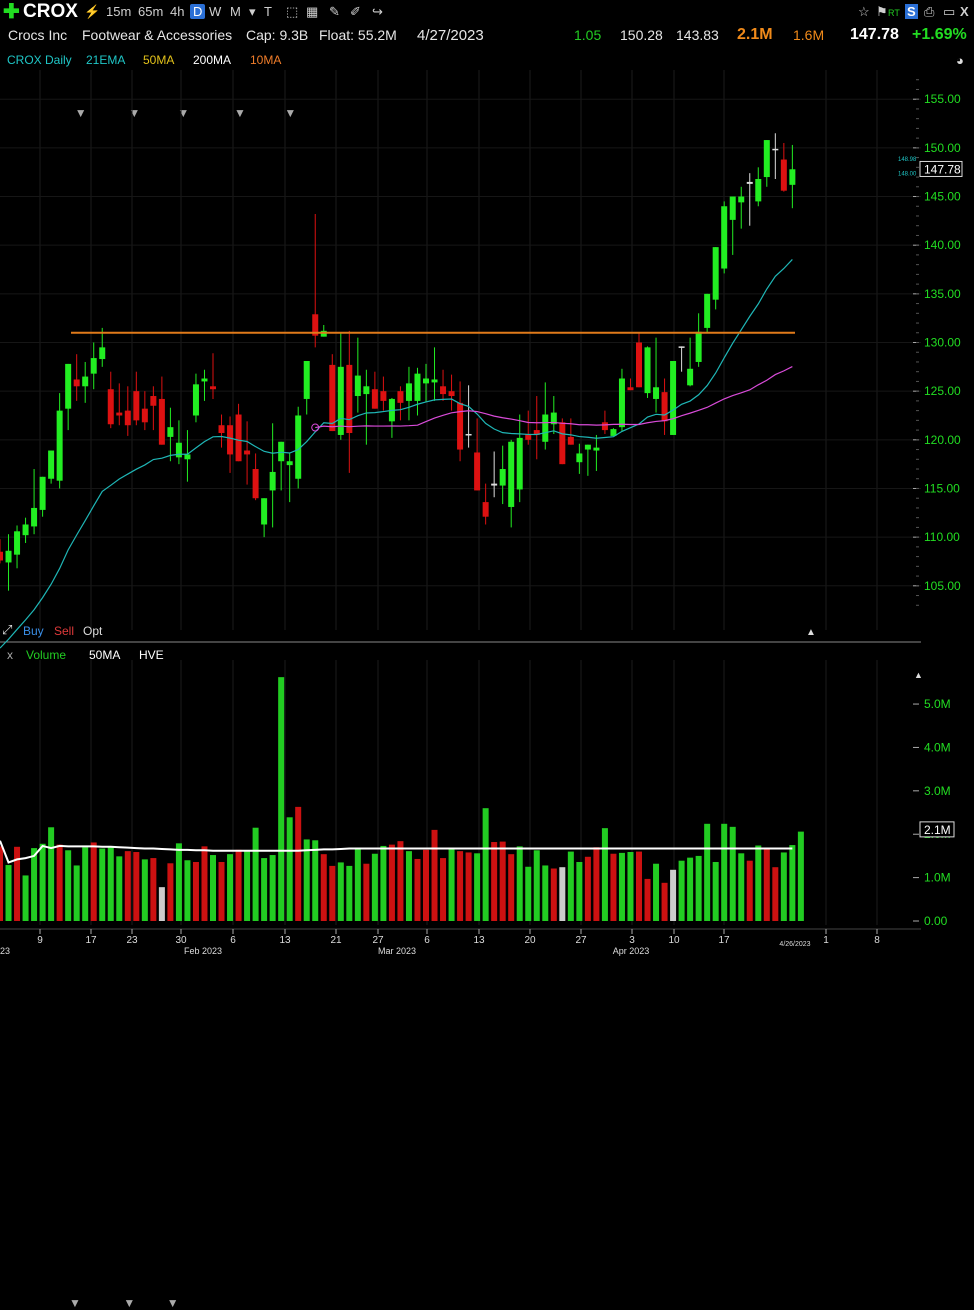  What do you see at coordinates (427, 940) in the screenshot?
I see `date-tick-label: 6` at bounding box center [427, 940].